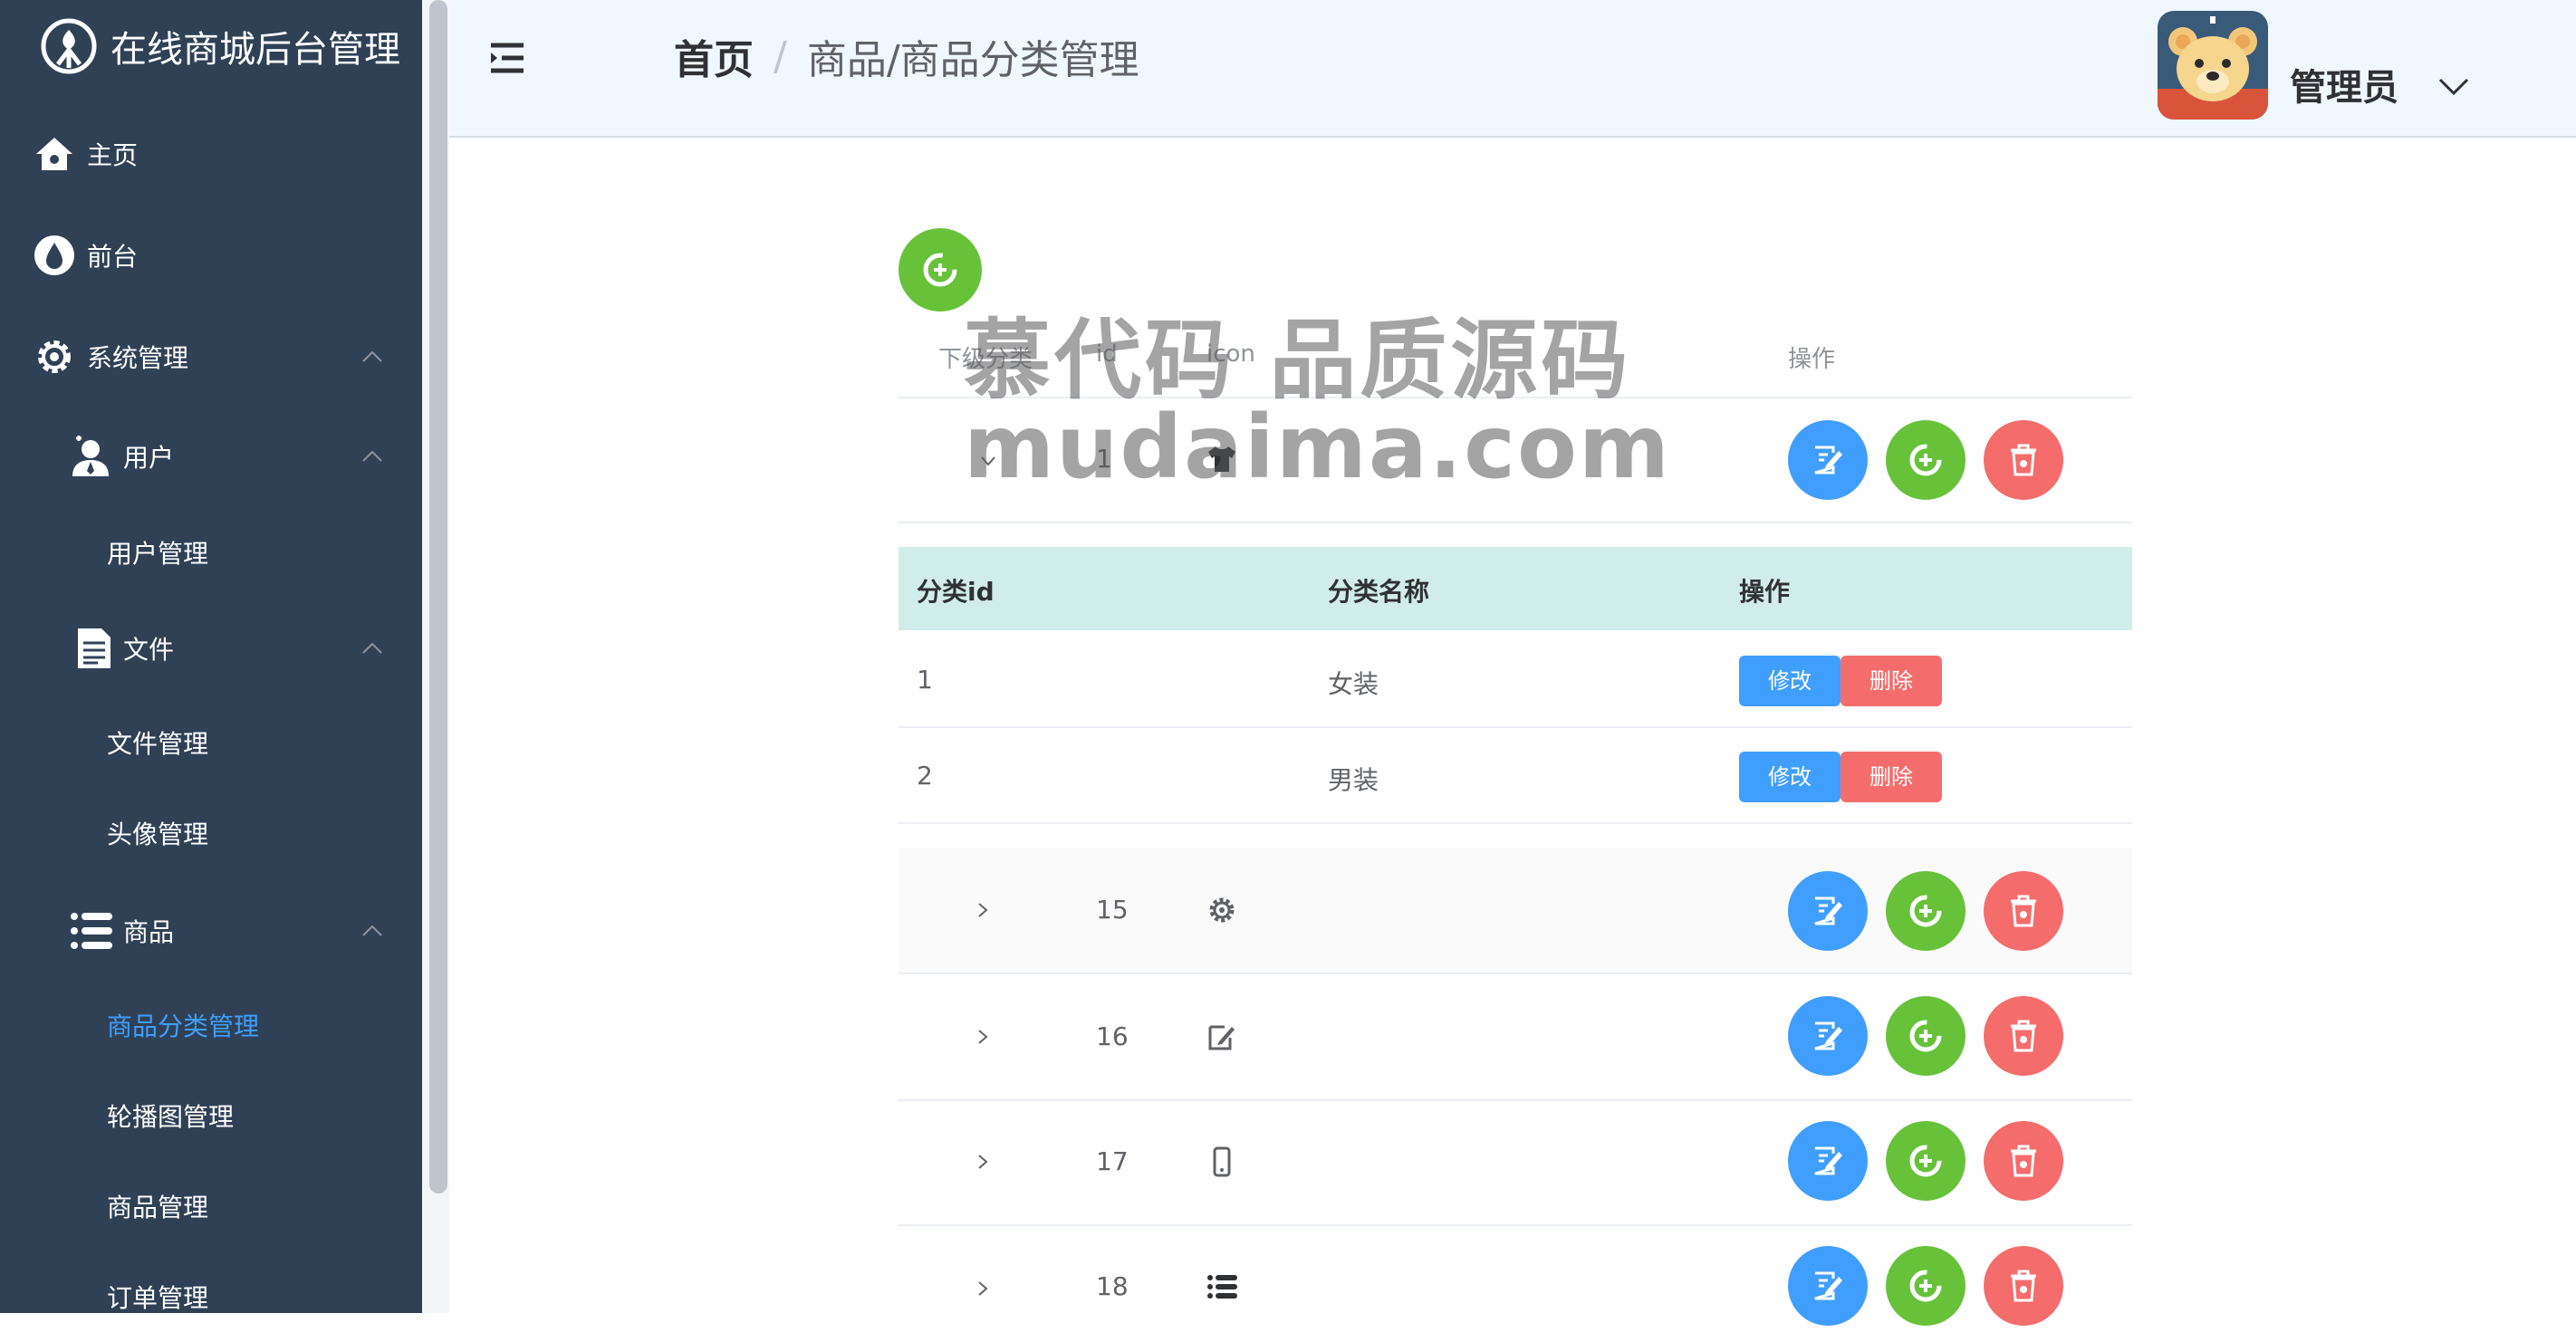 The height and width of the screenshot is (1342, 2576). I want to click on sidebar-item-label: 用户, so click(149, 458).